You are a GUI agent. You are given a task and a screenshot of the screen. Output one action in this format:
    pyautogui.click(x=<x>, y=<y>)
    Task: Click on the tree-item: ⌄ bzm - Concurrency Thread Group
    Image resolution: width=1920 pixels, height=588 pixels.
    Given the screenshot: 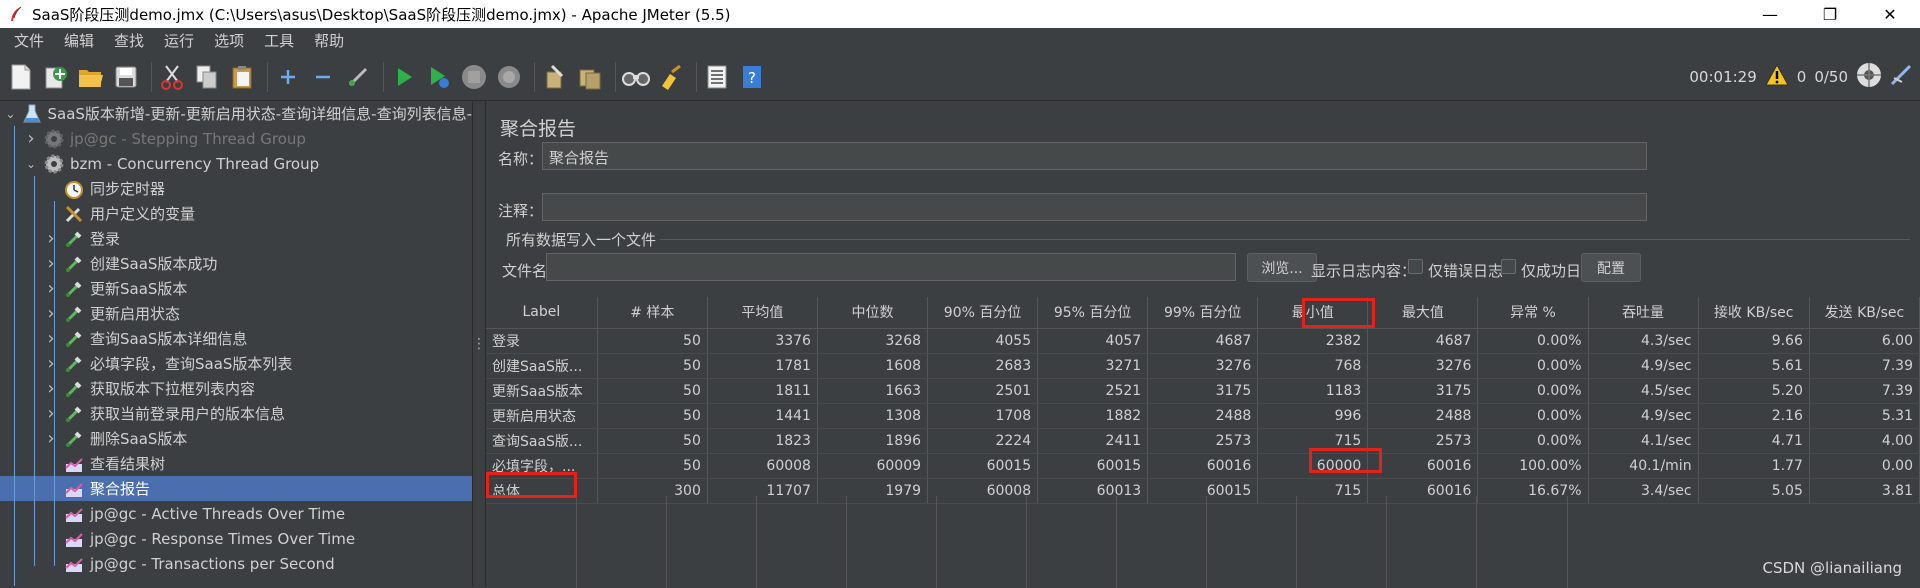 What is the action you would take?
    pyautogui.click(x=236, y=163)
    